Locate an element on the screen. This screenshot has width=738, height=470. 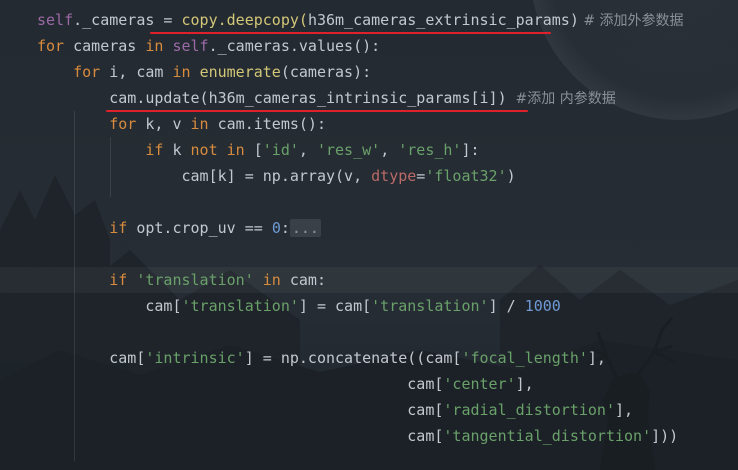
code-line: cam['center'], is located at coordinates (285, 384).